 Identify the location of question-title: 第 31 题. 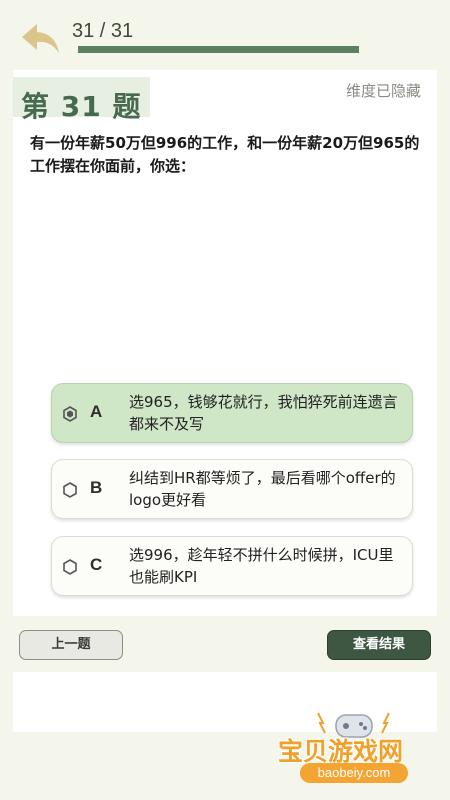
(81, 106).